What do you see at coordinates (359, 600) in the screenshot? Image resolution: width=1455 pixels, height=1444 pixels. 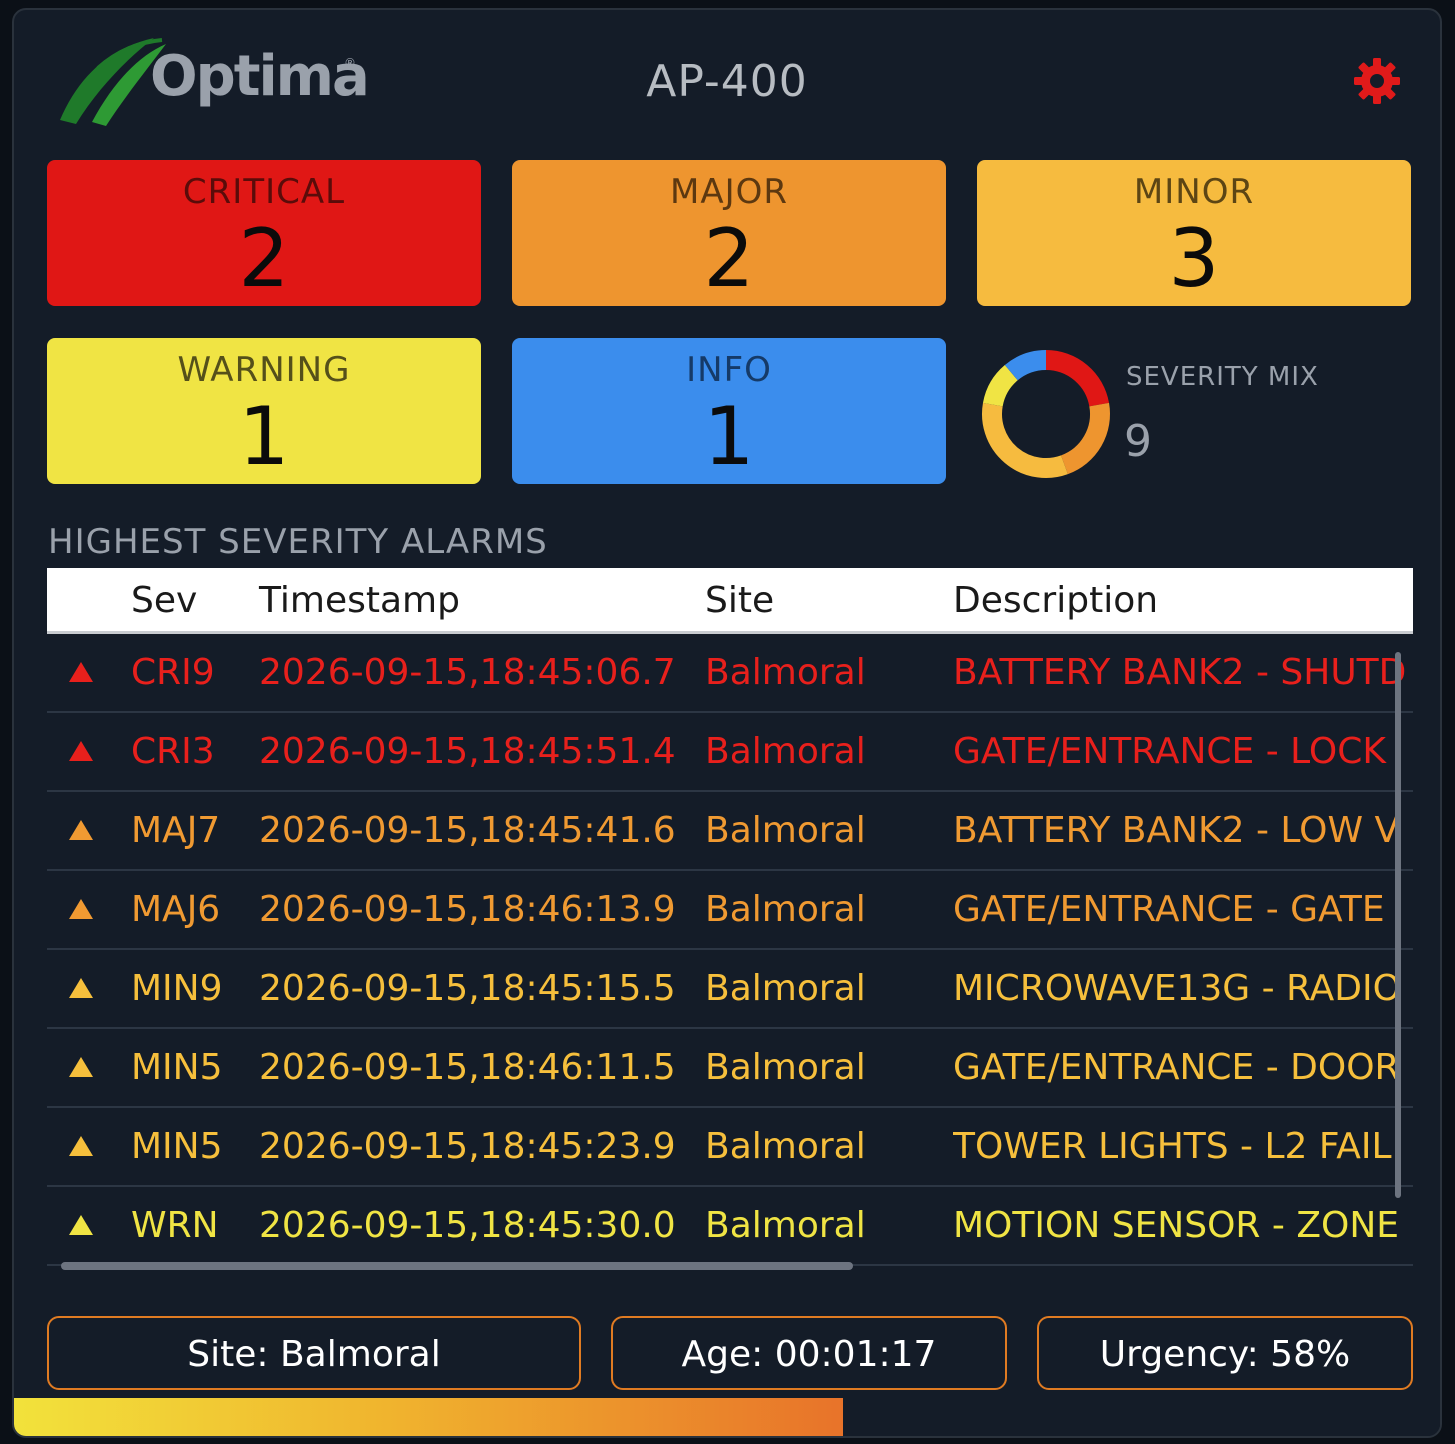 I see `column-header-timestamp: Timestamp` at bounding box center [359, 600].